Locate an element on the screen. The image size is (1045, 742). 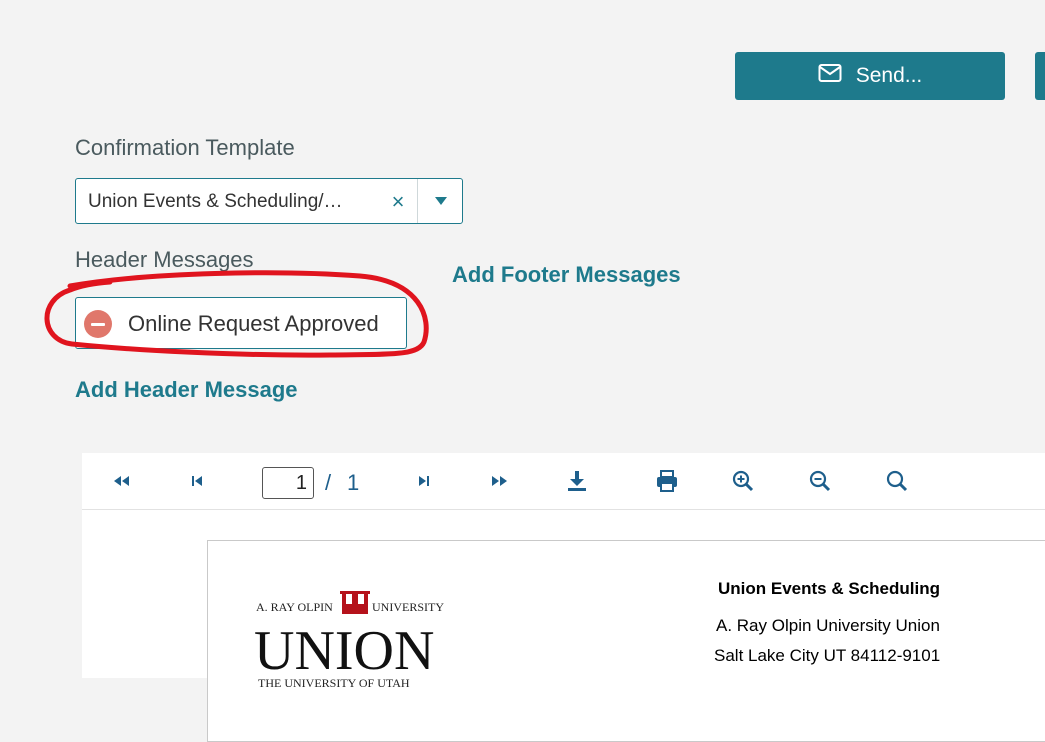
confirmation-template-label: Confirmation Template is located at coordinates (185, 147).